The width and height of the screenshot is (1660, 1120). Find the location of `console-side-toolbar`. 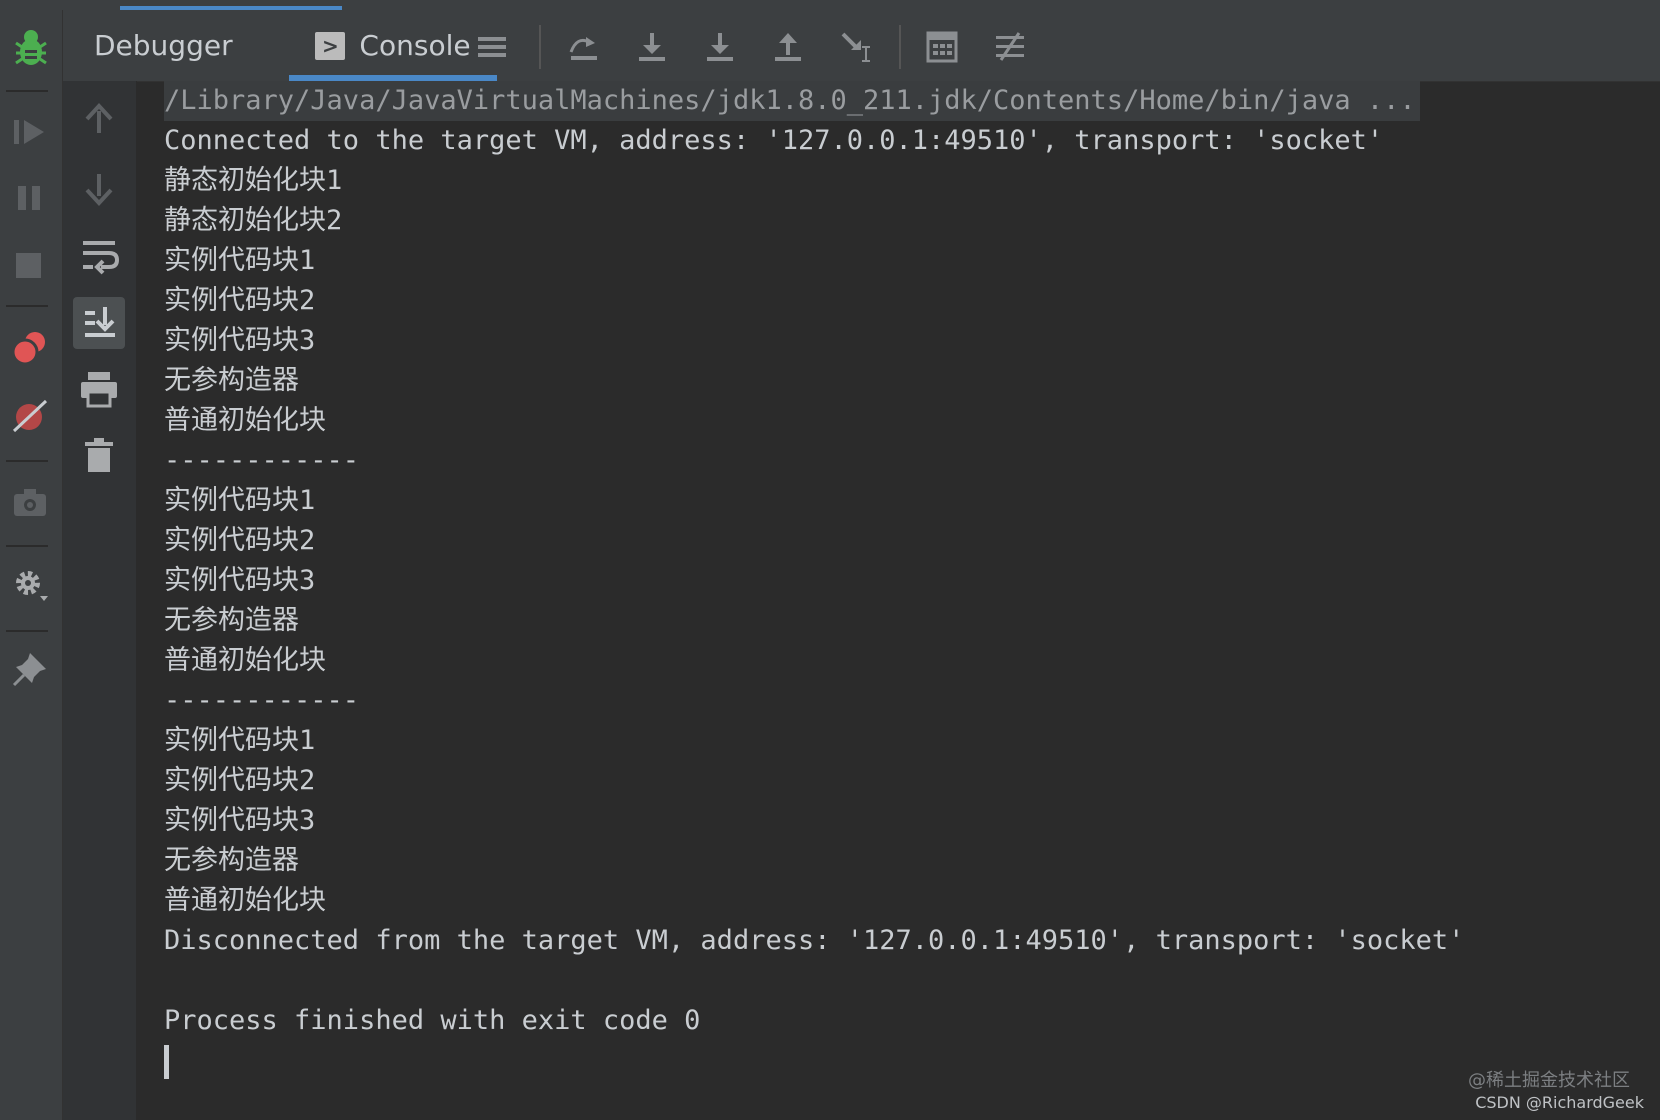

console-side-toolbar is located at coordinates (100, 600).